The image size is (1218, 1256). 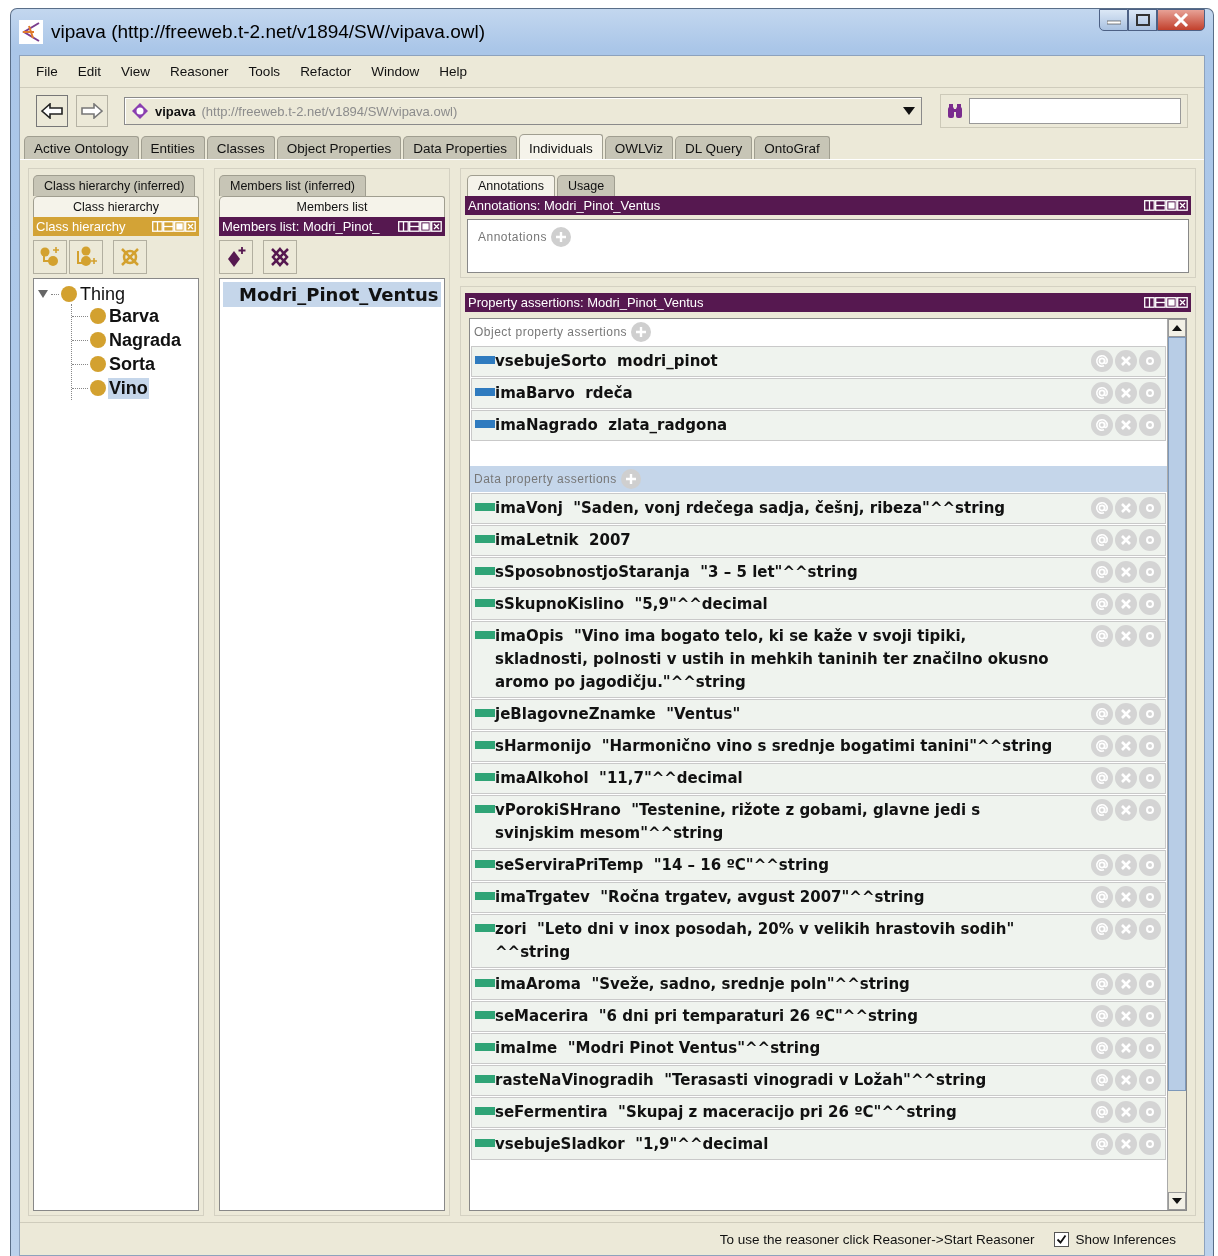 What do you see at coordinates (818, 714) in the screenshot?
I see `assertion-row: jeBlagovneZnamke "Ventus"` at bounding box center [818, 714].